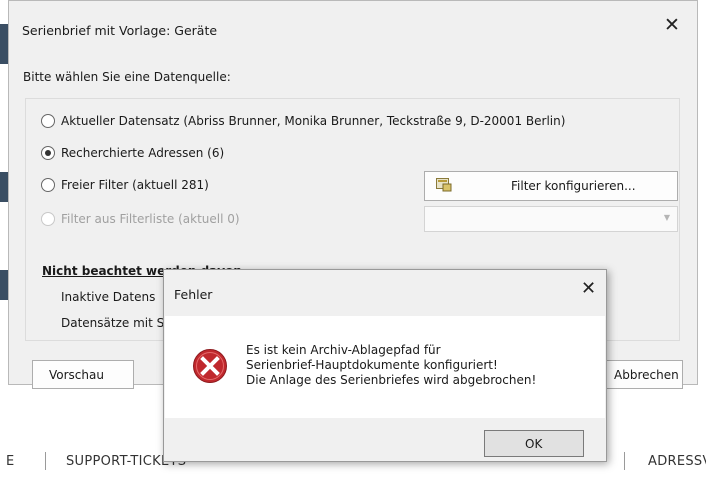 Image resolution: width=706 pixels, height=477 pixels. What do you see at coordinates (142, 153) in the screenshot?
I see `radio-label-researched-addresses: Recherchierte Adressen (6)` at bounding box center [142, 153].